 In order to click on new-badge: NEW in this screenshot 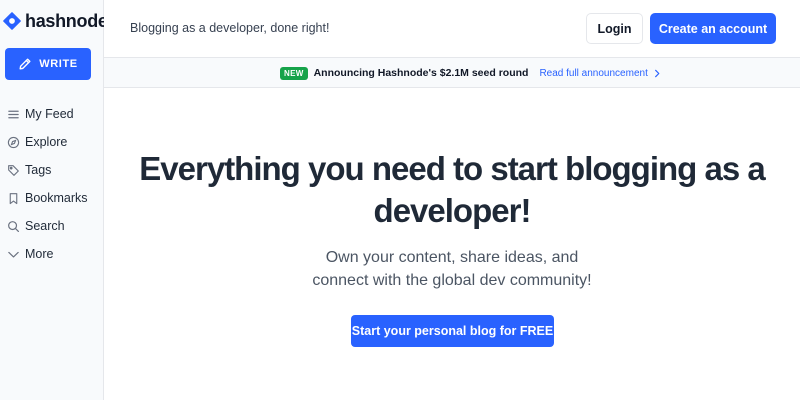, I will do `click(294, 73)`.